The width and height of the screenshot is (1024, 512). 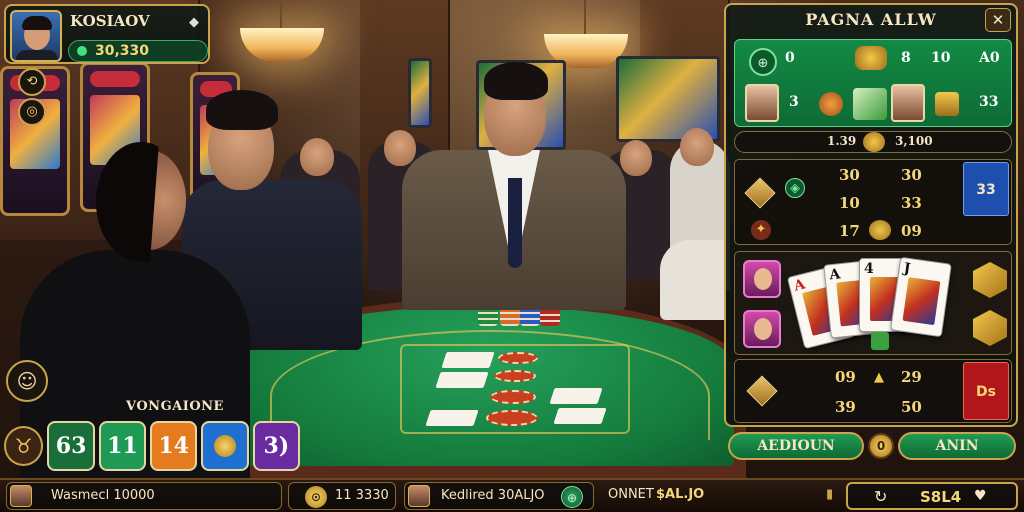 I want to click on pot-left: 1.39, so click(x=842, y=141).